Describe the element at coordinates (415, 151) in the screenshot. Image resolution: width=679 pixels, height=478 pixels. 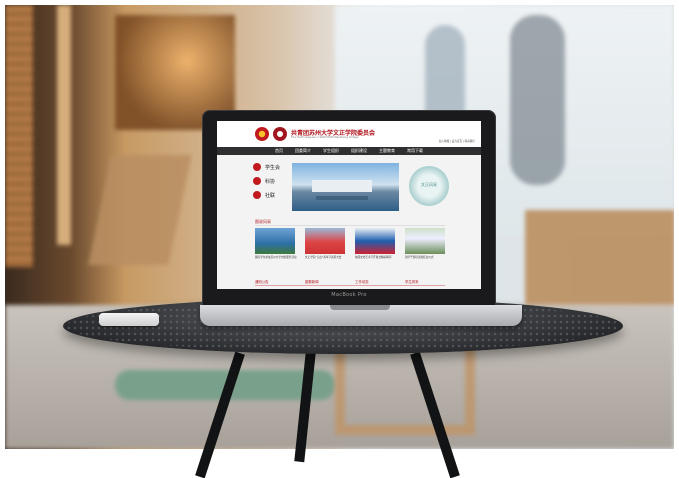
I see `nav-item-downloads: 常用下载` at that location.